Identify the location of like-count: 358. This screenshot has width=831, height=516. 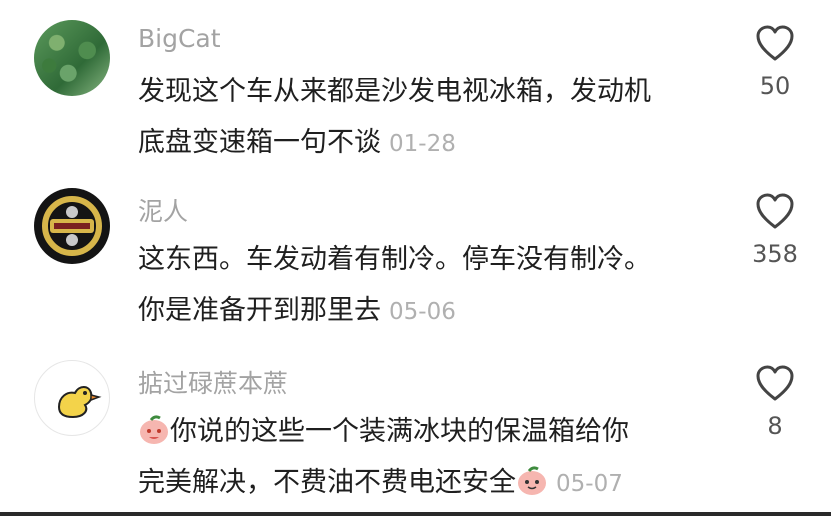
(775, 254).